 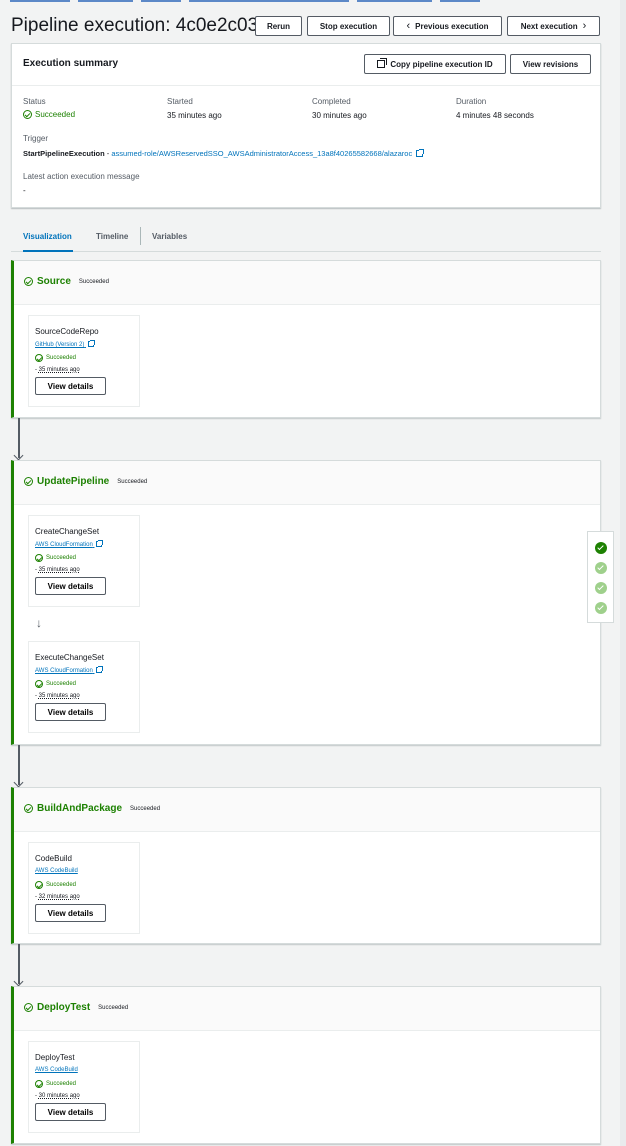 What do you see at coordinates (39, 623) in the screenshot?
I see `arrow-down-icon: ↓` at bounding box center [39, 623].